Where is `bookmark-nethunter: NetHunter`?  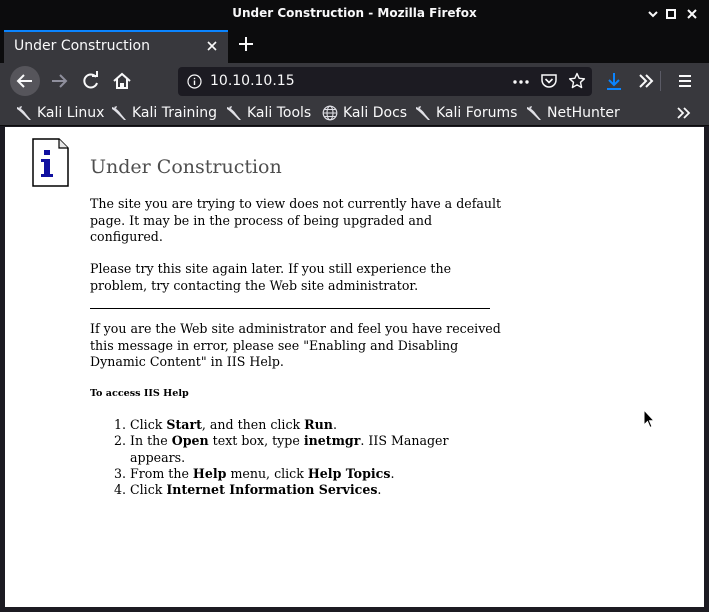 bookmark-nethunter: NetHunter is located at coordinates (573, 113).